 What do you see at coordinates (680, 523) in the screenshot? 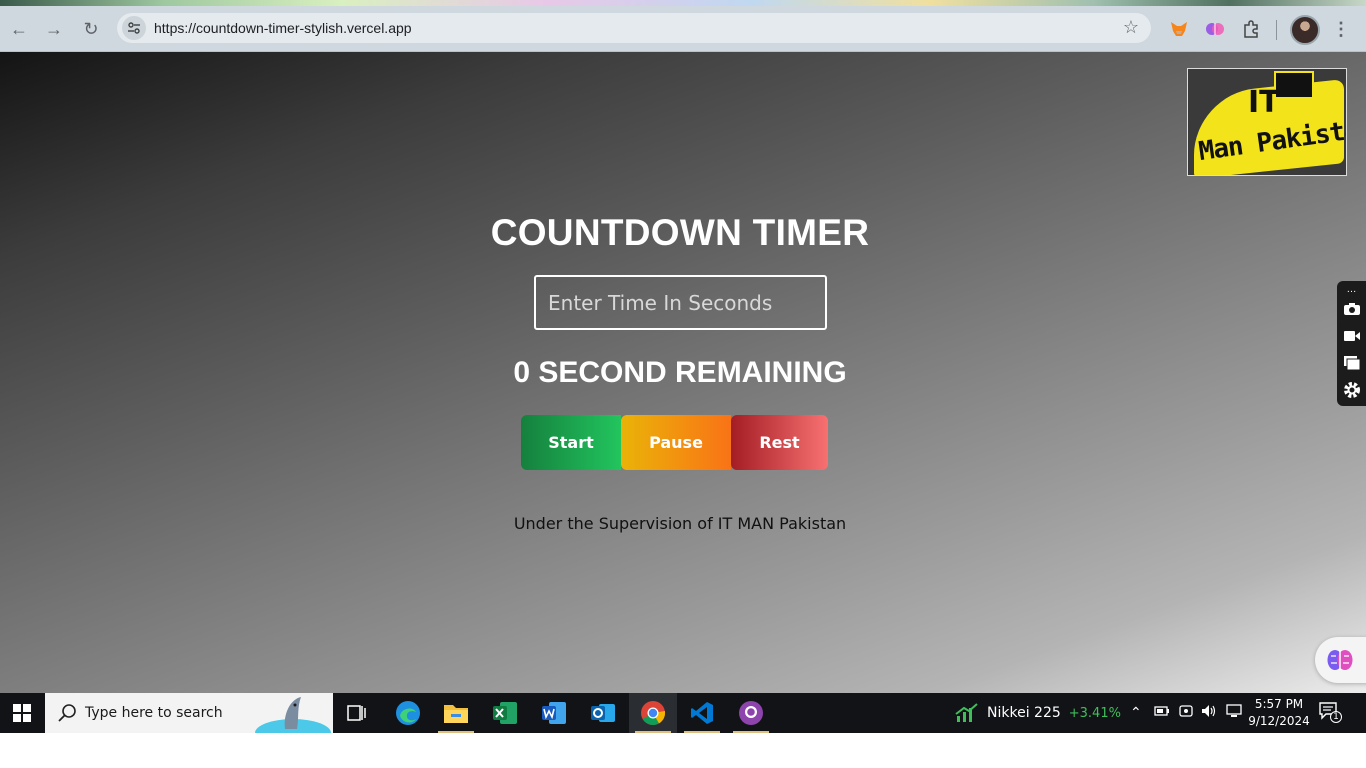
I see `supervision-credit: Under the Supervision of IT MAN Pakistan` at bounding box center [680, 523].